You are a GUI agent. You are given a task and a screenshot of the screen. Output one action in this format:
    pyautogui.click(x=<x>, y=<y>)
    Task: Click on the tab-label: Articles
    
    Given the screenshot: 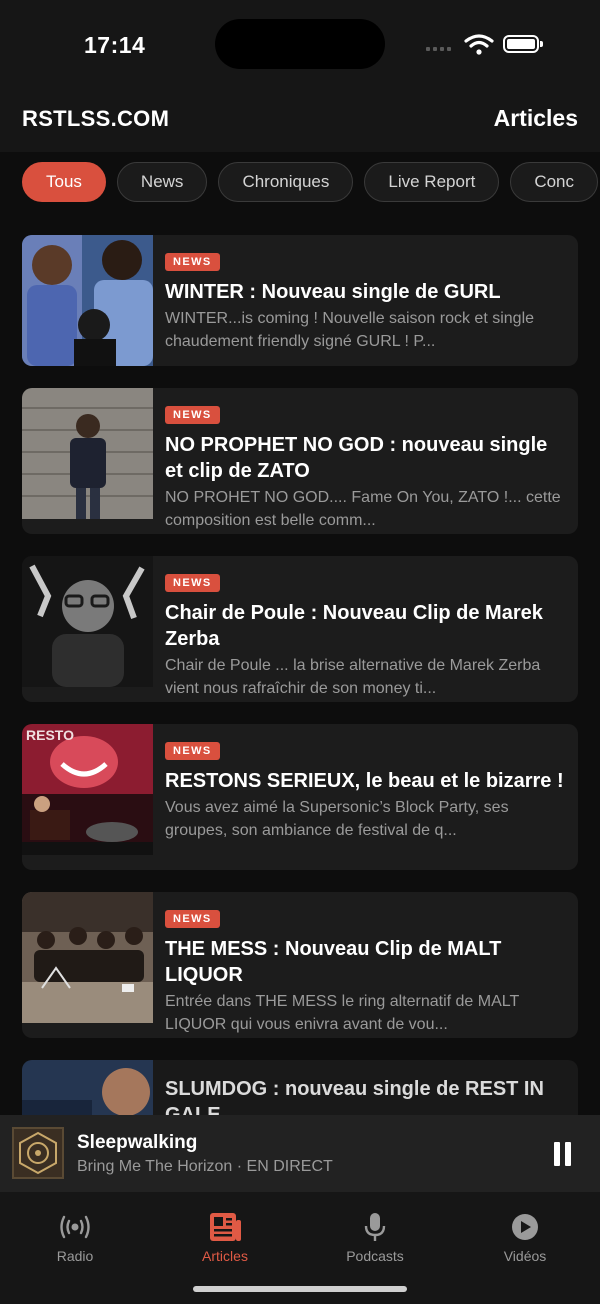 What is the action you would take?
    pyautogui.click(x=225, y=1256)
    